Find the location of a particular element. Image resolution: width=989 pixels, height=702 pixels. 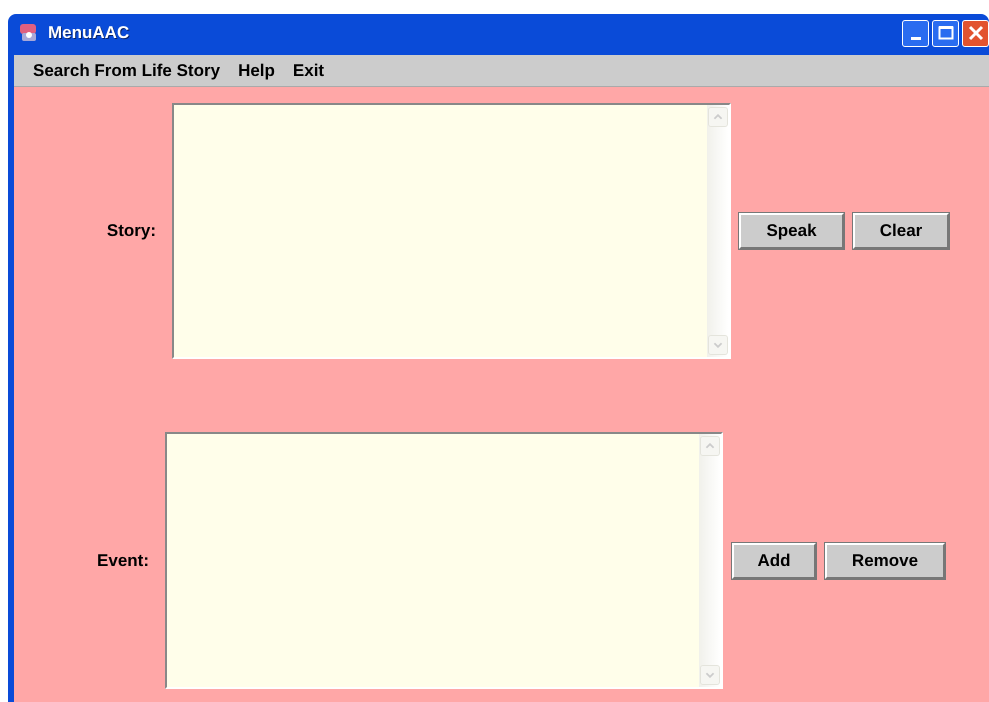

minimize-button is located at coordinates (915, 33).